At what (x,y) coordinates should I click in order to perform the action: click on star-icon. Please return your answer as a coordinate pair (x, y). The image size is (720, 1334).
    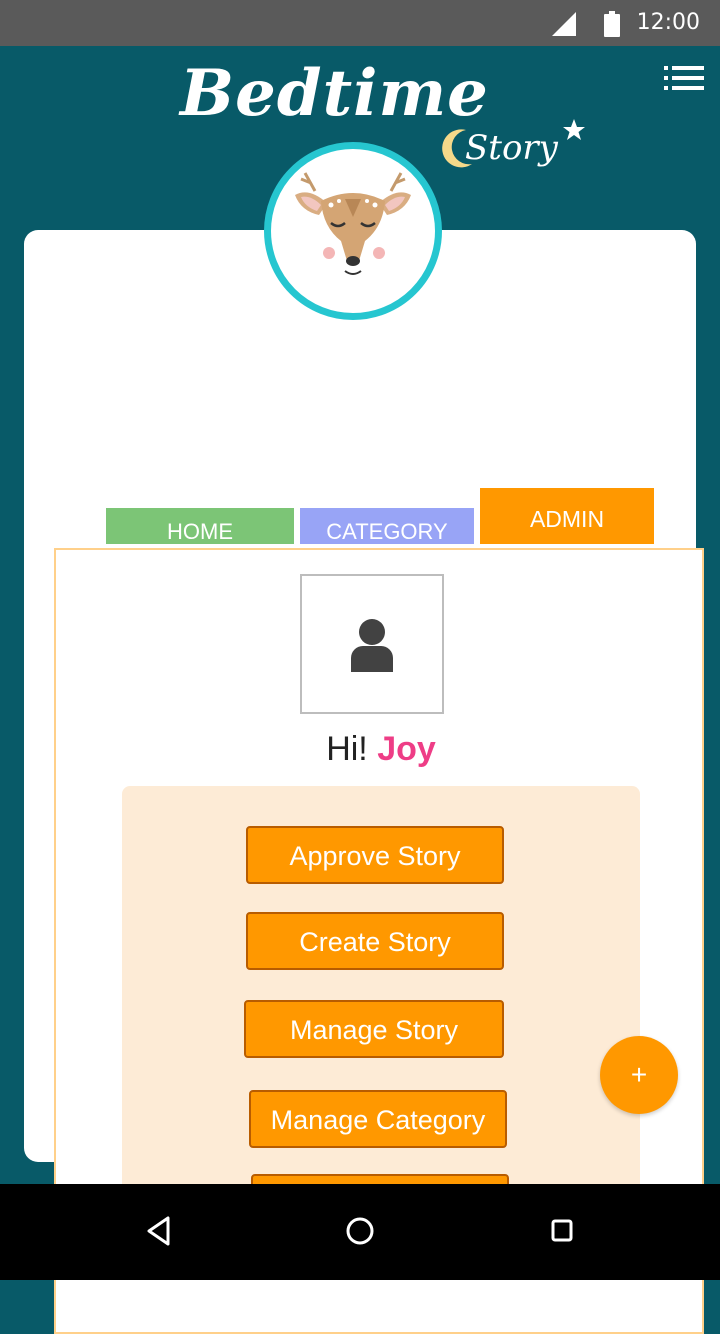
    Looking at the image, I should click on (574, 129).